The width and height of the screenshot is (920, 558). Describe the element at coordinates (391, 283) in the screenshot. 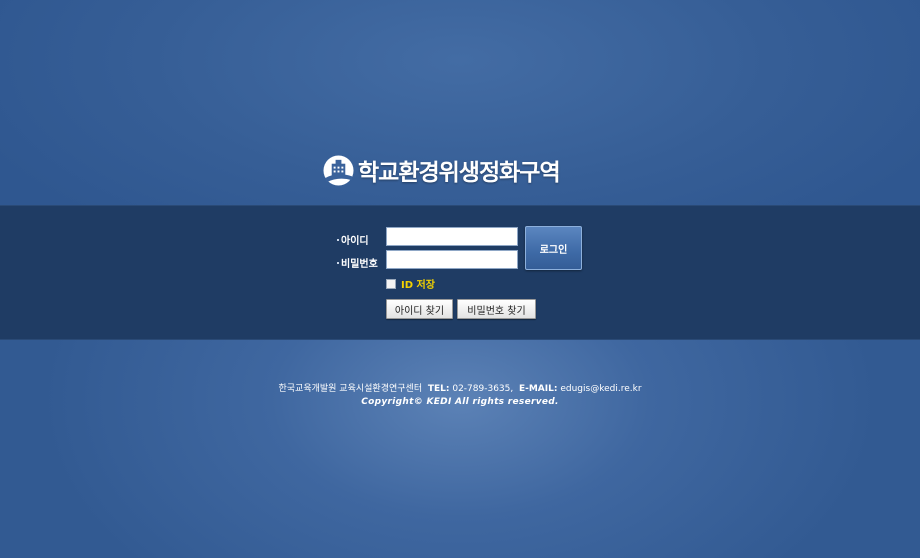

I see `save-id-checkbox` at that location.